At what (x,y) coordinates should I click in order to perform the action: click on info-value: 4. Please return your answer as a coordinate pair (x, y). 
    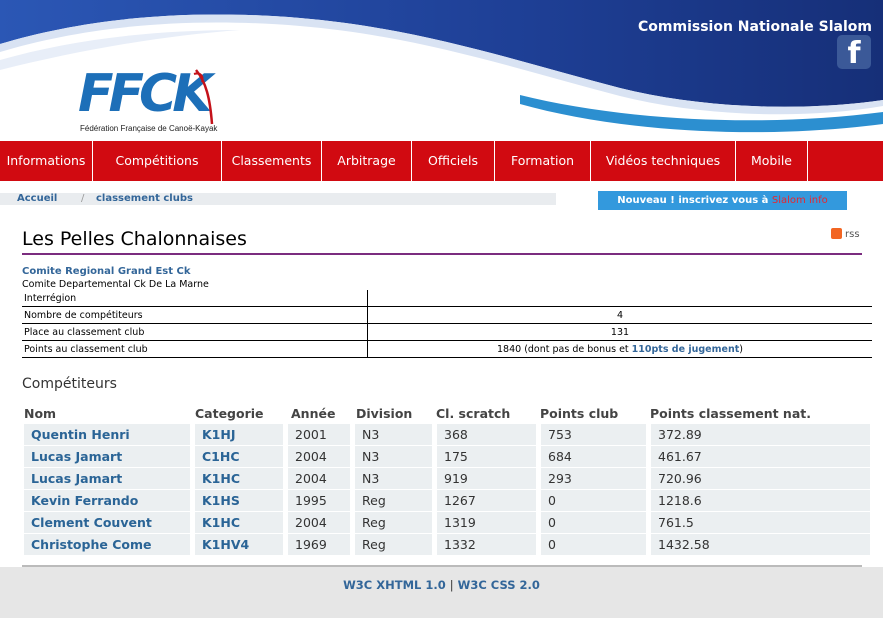
    Looking at the image, I should click on (619, 315).